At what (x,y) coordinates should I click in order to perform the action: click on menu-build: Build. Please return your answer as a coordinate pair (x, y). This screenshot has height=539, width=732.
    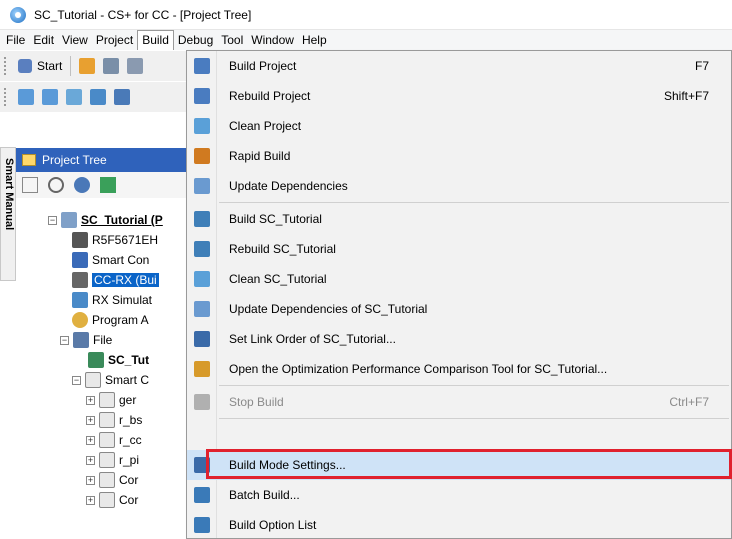
    Looking at the image, I should click on (155, 40).